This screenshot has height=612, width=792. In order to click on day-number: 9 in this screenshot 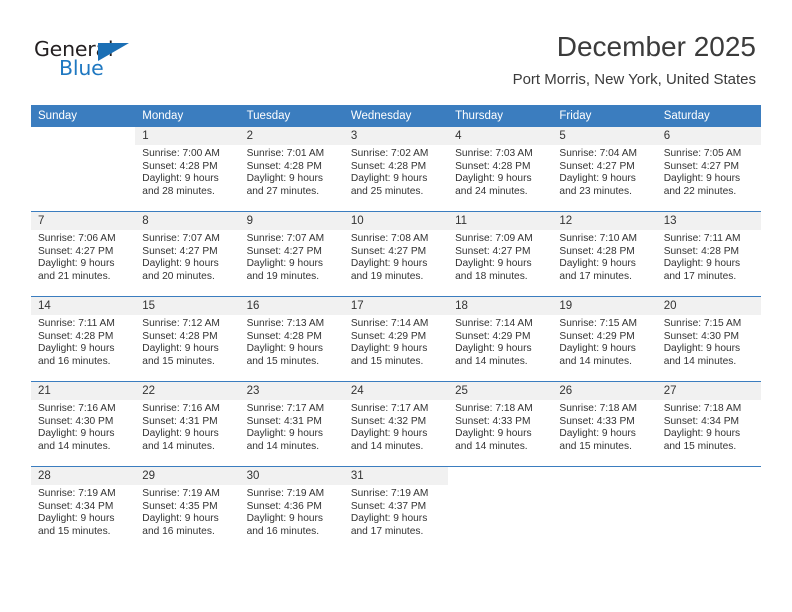, I will do `click(291, 221)`.